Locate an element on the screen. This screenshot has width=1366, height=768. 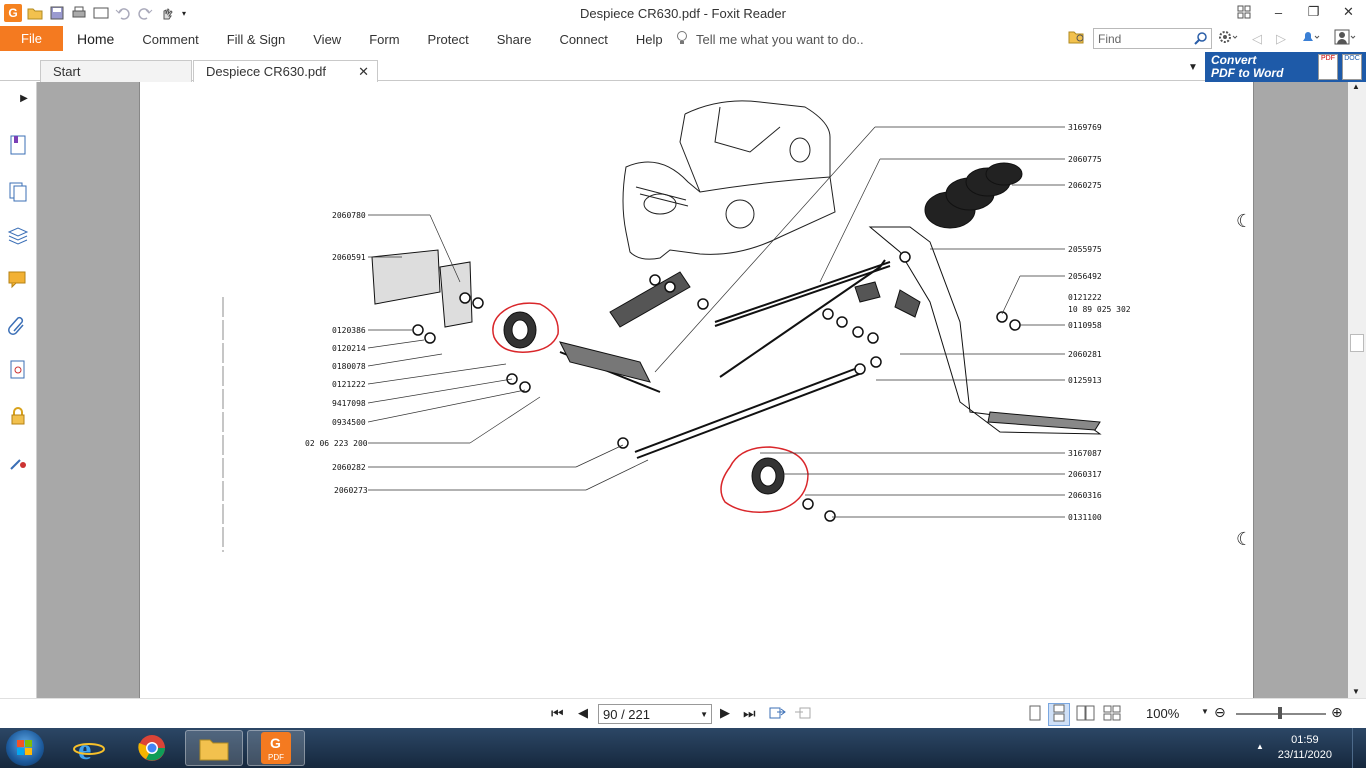
window-title: Despiece CR630.pdf - Foxit Reader is located at coordinates (683, 13).